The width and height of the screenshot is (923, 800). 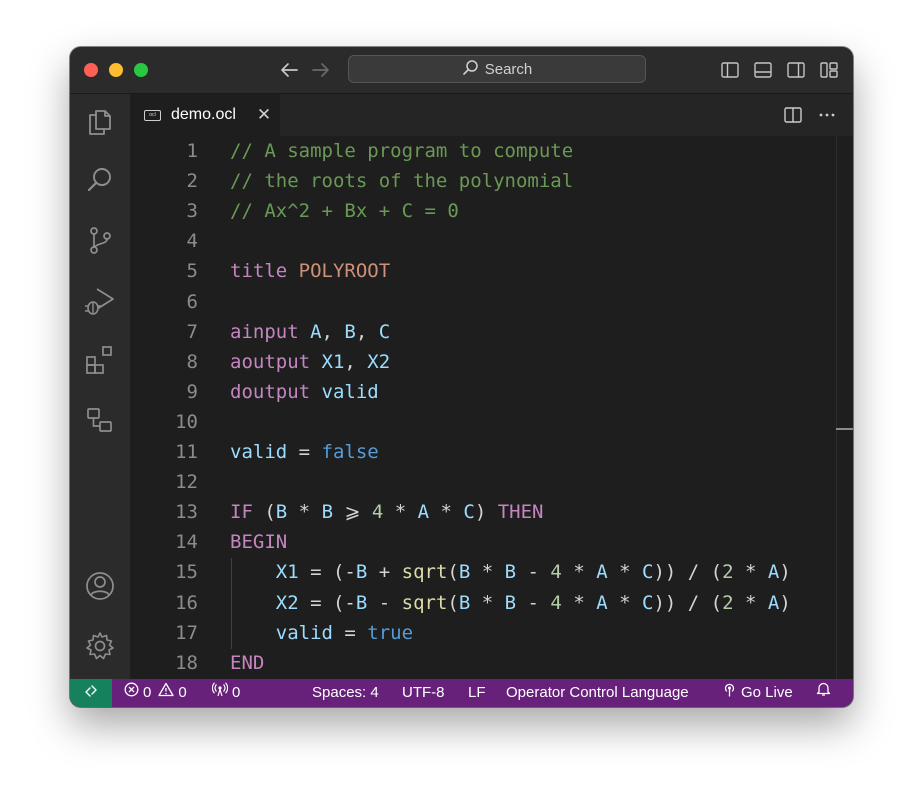 I want to click on line-text: END, so click(x=247, y=663).